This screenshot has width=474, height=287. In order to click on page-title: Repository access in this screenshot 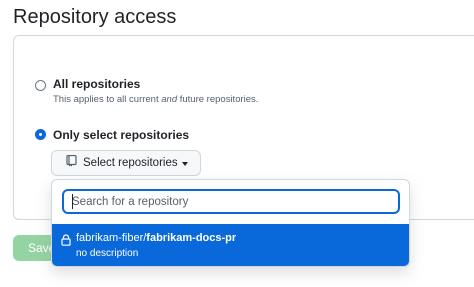, I will do `click(95, 17)`.